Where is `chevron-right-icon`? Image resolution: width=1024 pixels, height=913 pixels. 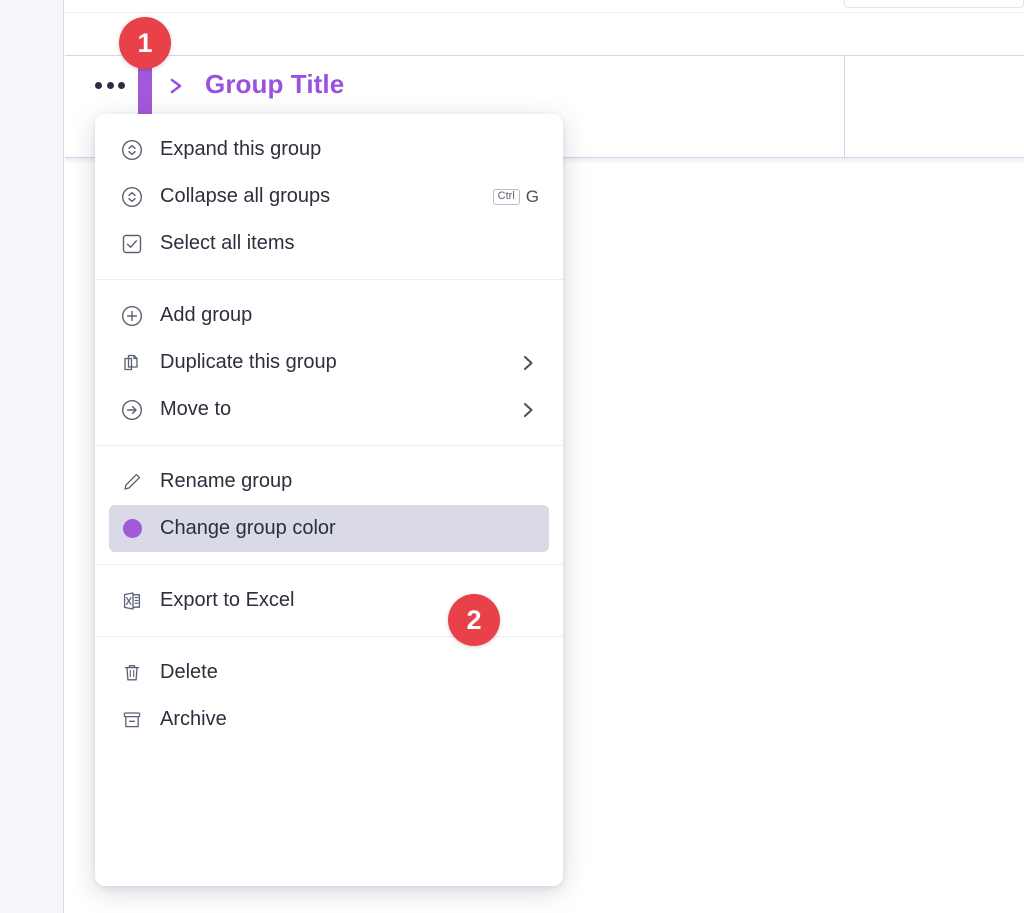 chevron-right-icon is located at coordinates (176, 86).